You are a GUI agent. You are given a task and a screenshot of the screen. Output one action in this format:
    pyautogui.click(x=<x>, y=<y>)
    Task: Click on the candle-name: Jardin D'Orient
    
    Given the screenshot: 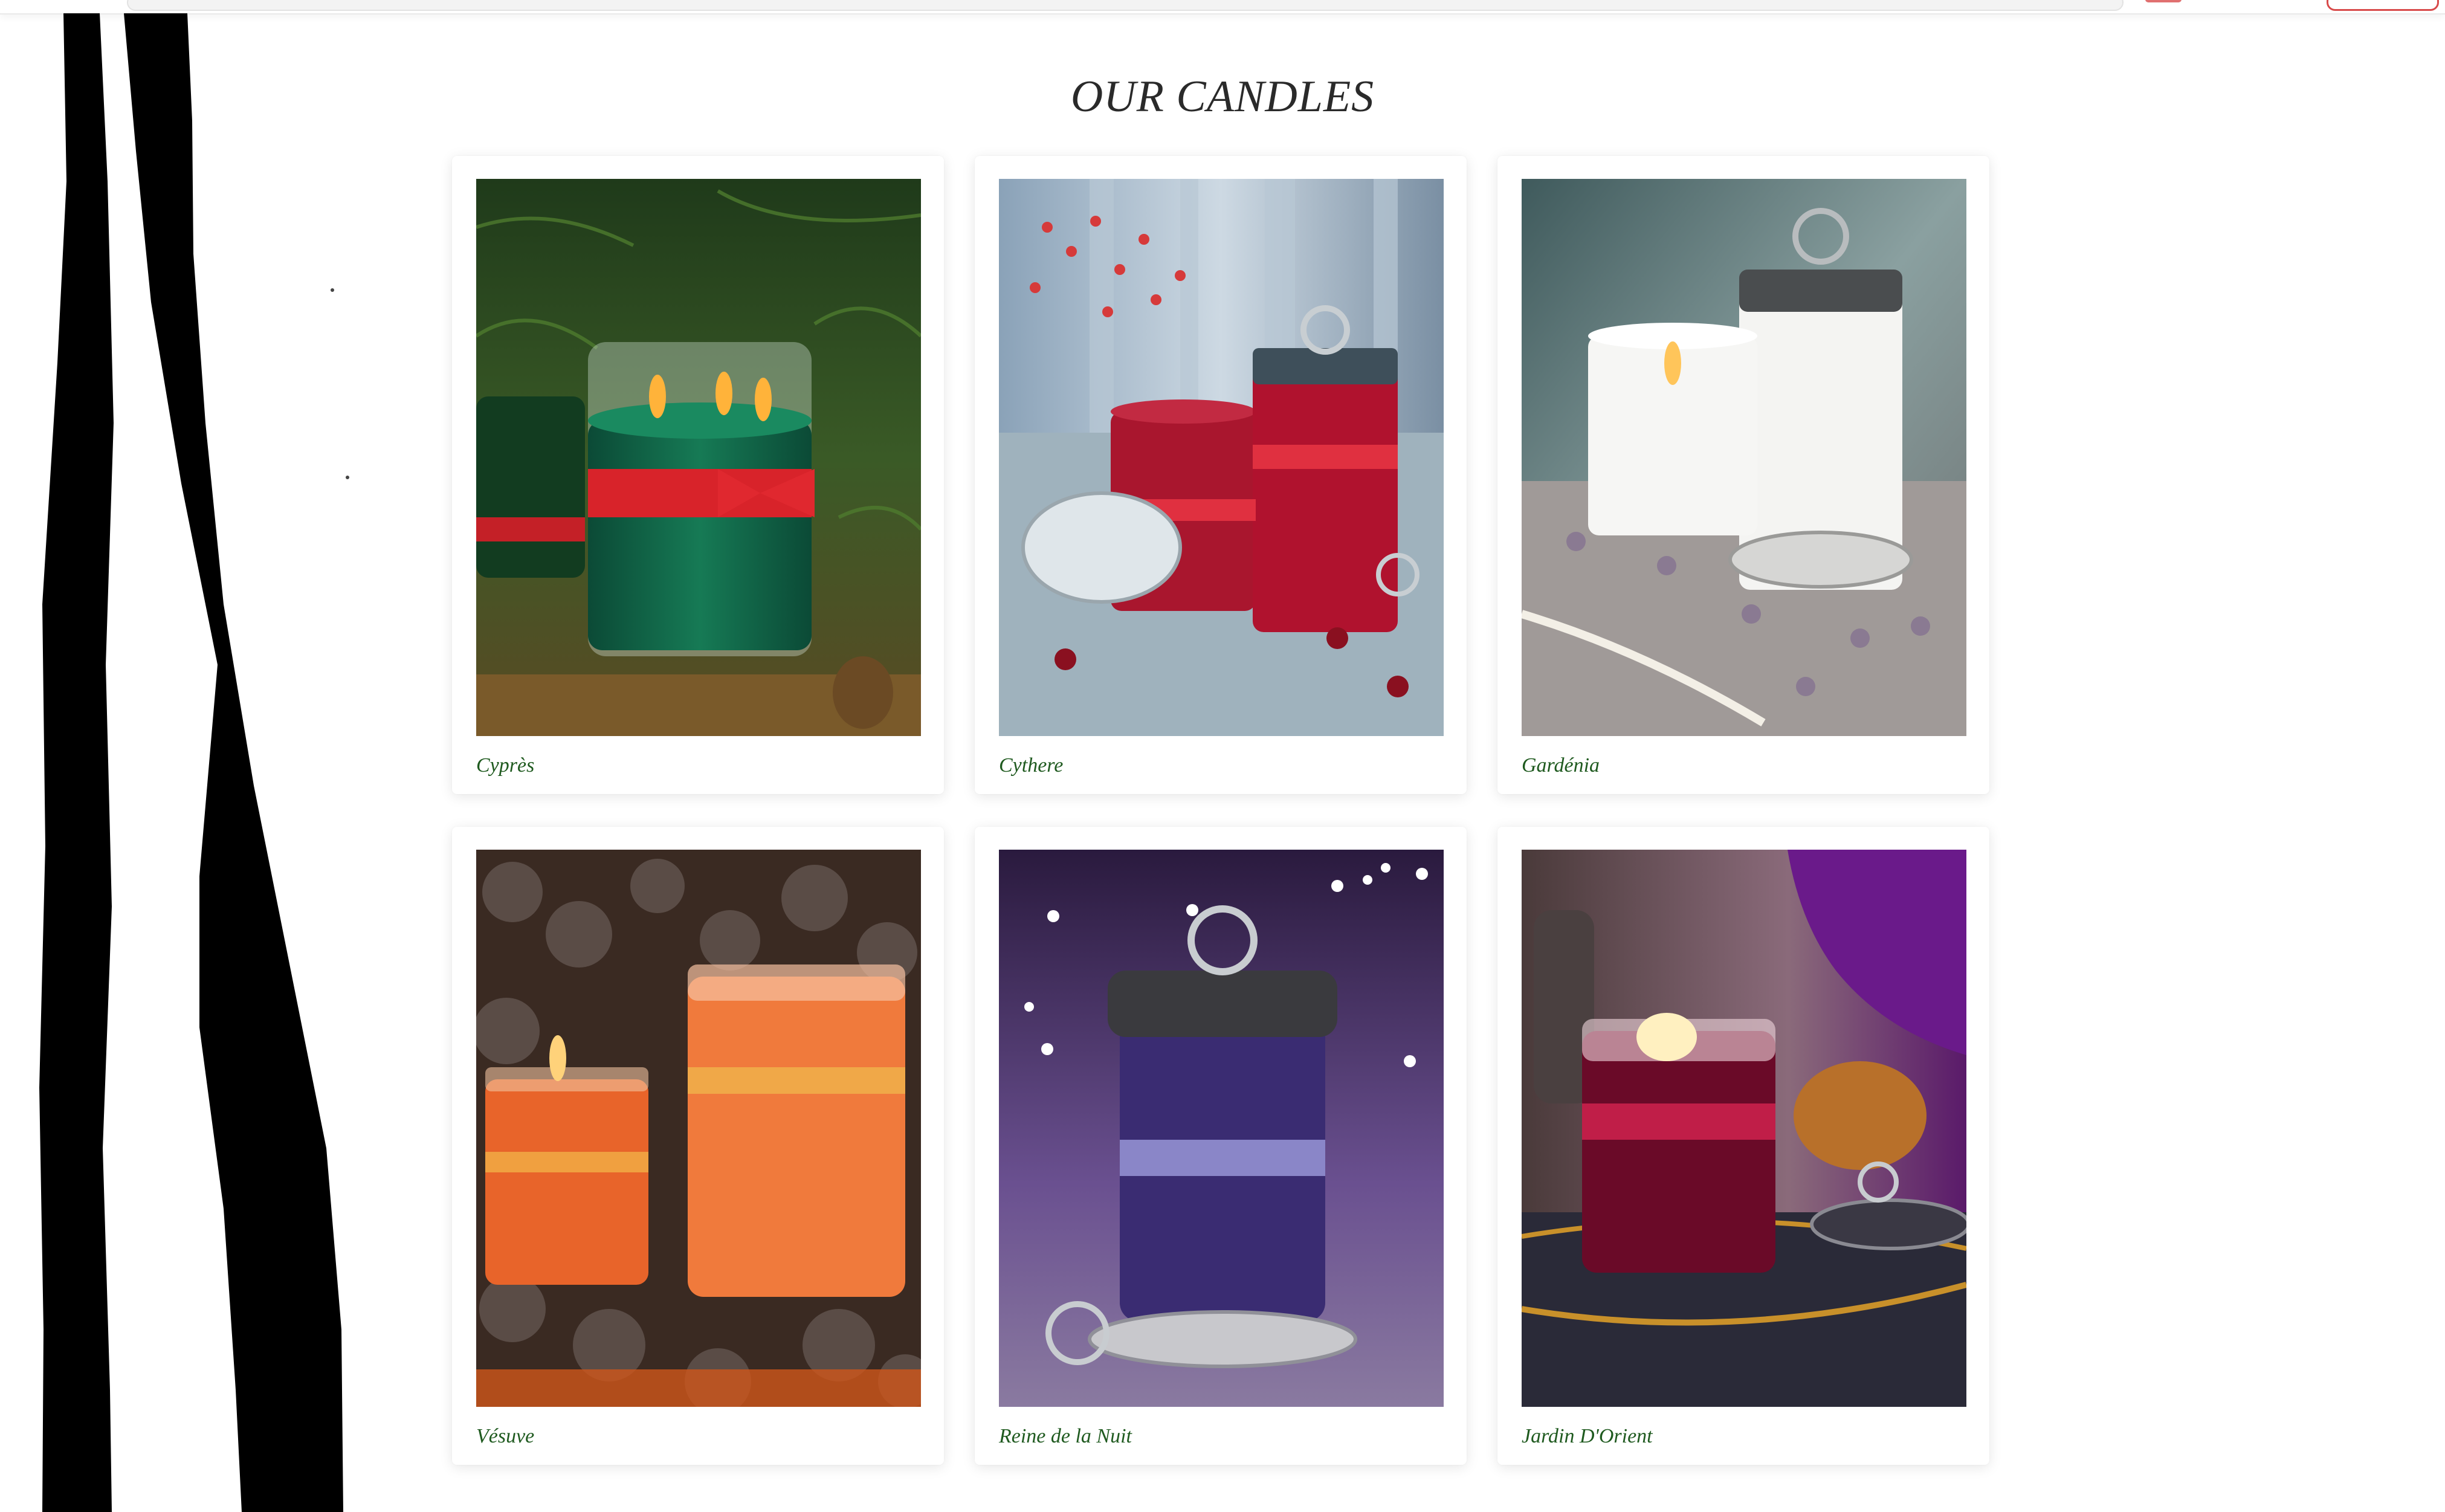 What is the action you would take?
    pyautogui.click(x=1588, y=1436)
    